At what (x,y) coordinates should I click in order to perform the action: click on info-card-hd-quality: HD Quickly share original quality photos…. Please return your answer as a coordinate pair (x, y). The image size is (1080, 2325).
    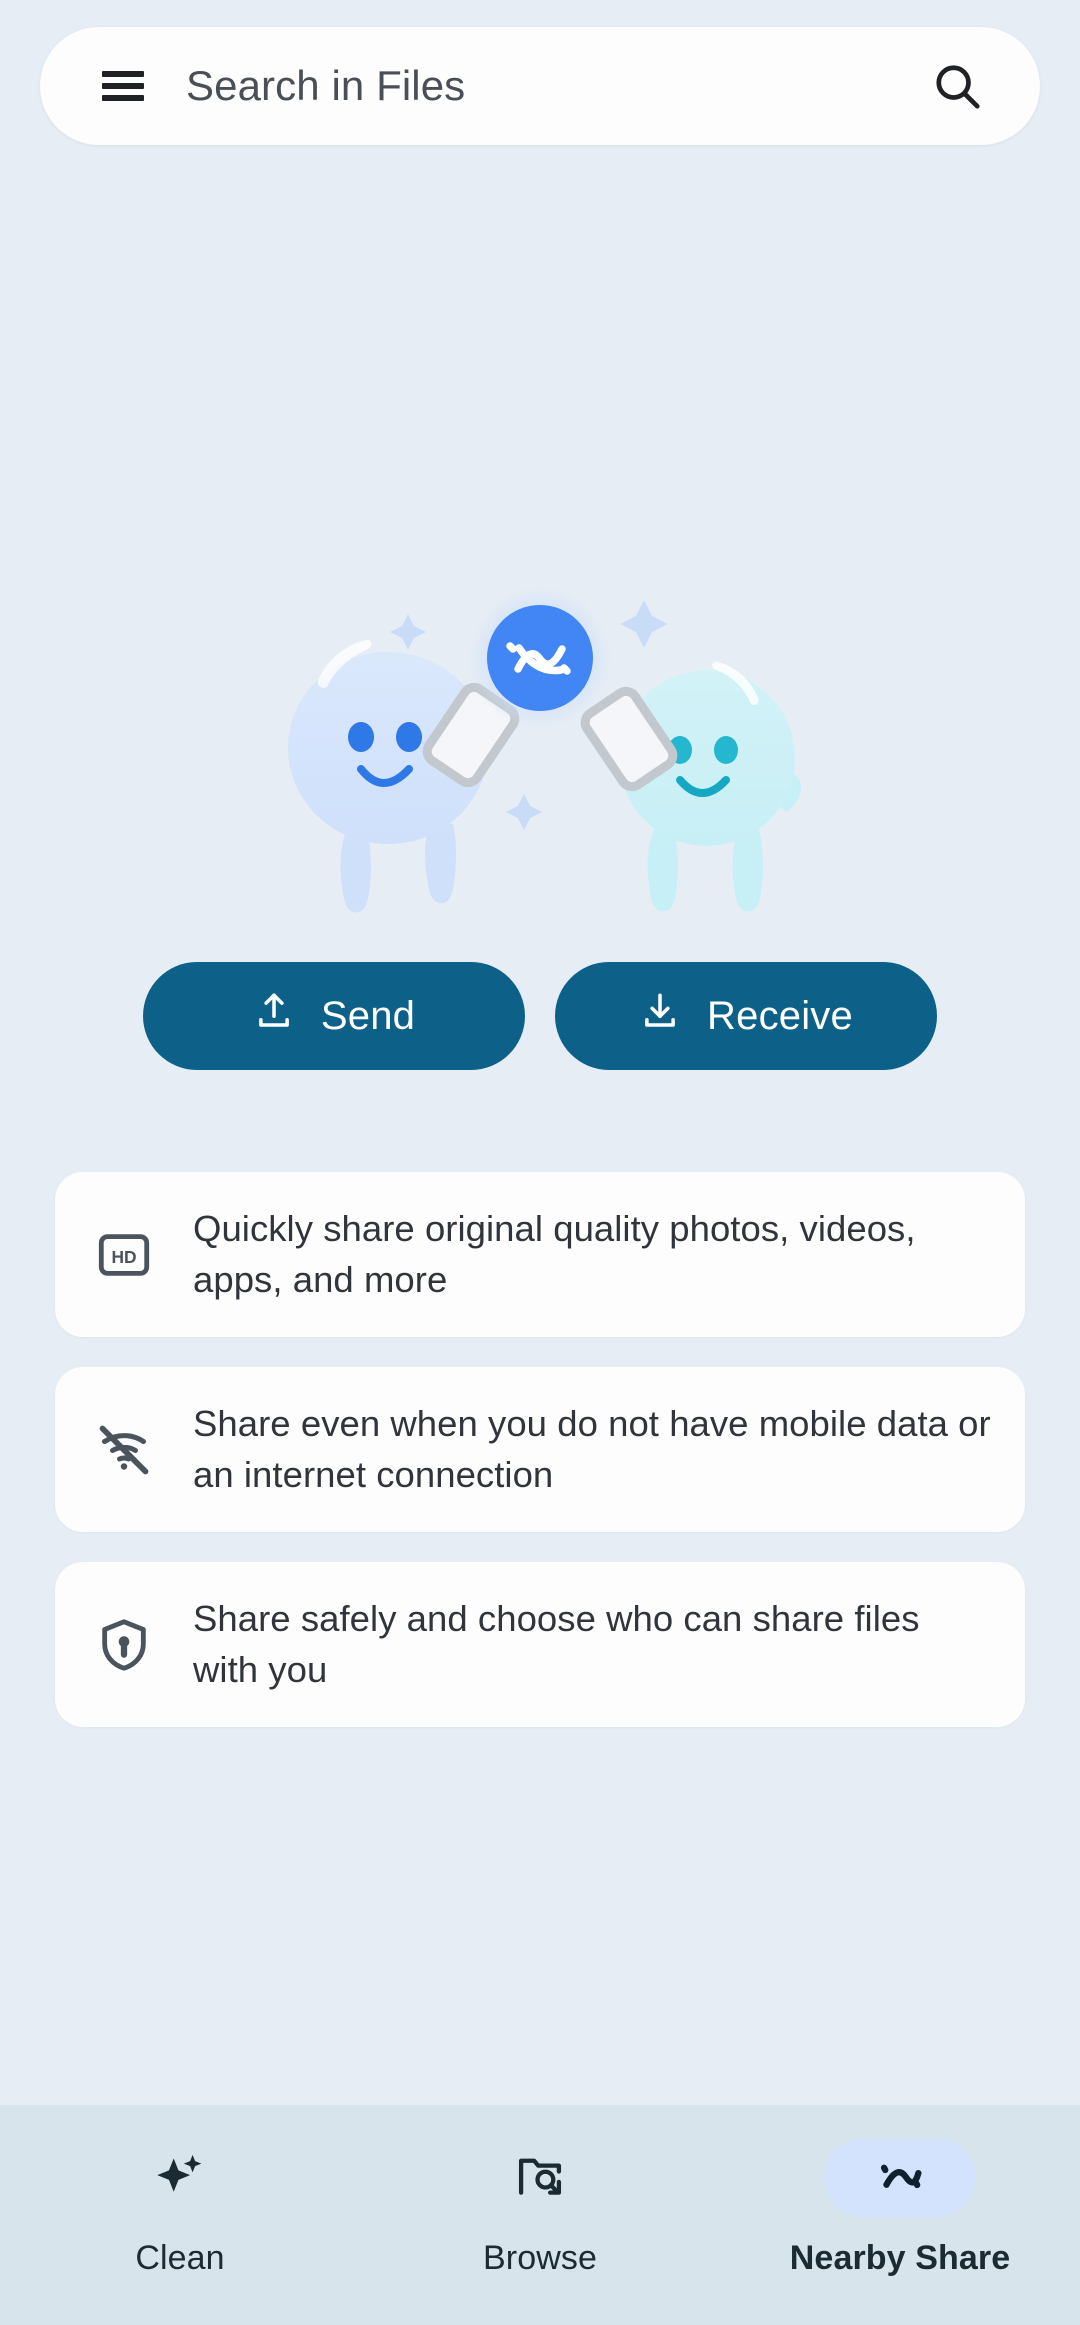
    Looking at the image, I should click on (540, 1254).